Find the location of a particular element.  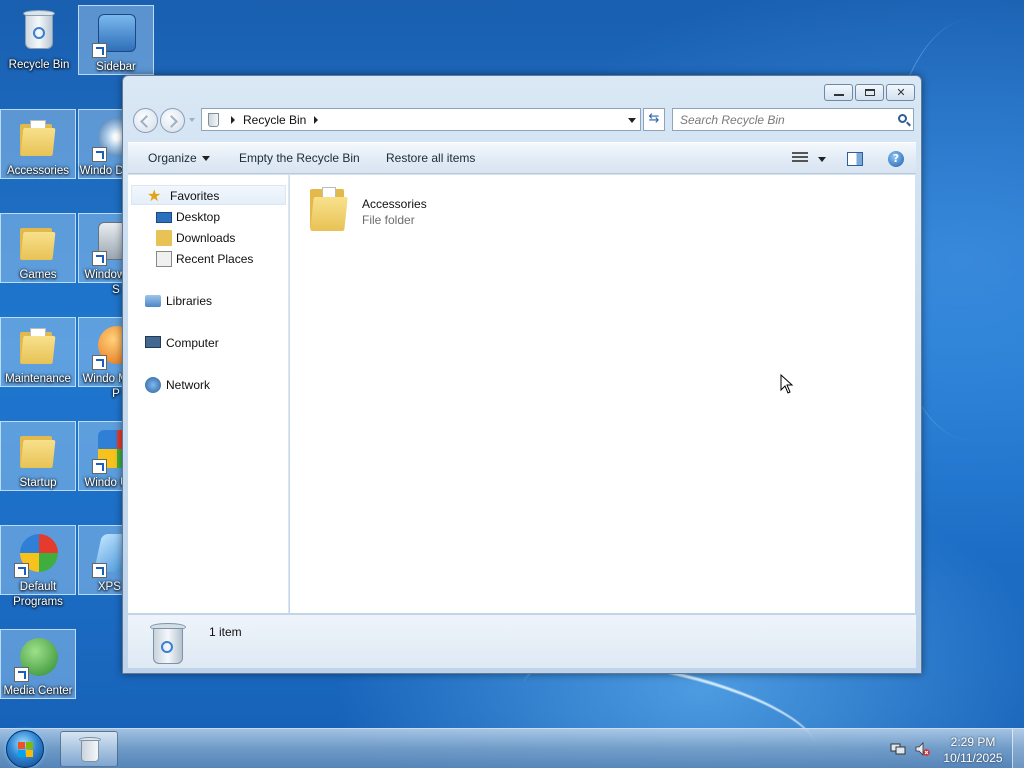

close-icon: ✕ is located at coordinates (901, 92).